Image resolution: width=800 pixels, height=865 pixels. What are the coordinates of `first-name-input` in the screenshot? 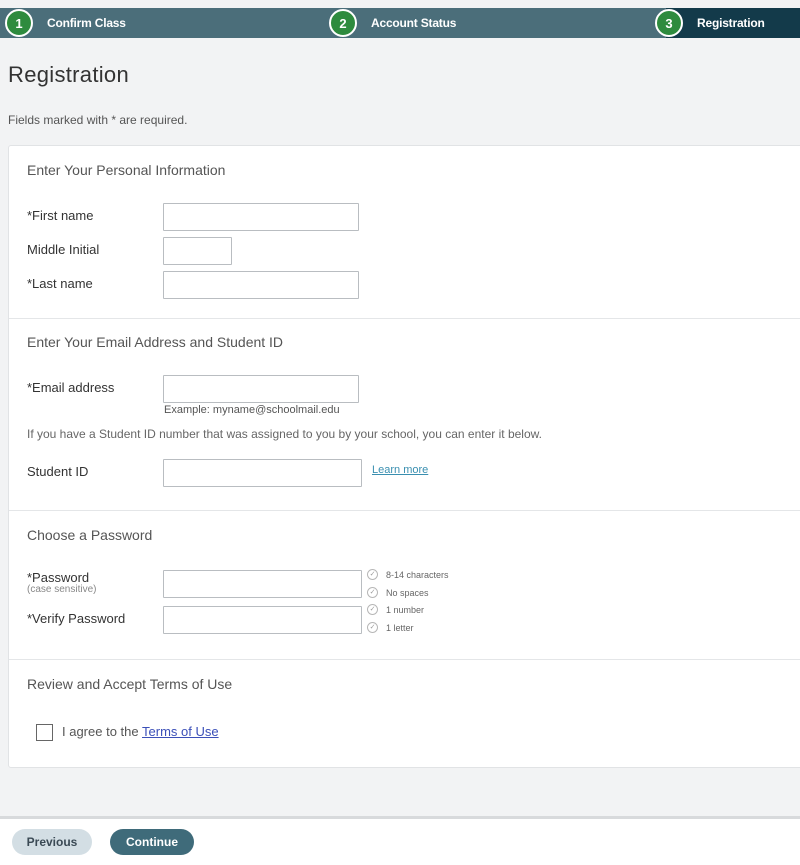 It's located at (261, 217).